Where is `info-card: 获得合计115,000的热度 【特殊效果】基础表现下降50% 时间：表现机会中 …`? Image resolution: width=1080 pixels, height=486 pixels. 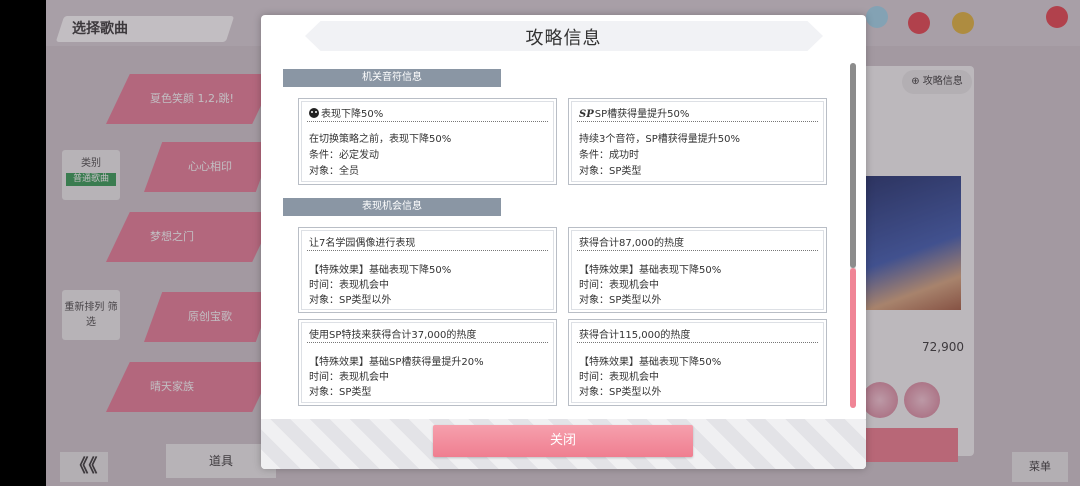
info-card: 获得合计115,000的热度 【特殊效果】基础表现下降50% 时间：表现机会中 … is located at coordinates (697, 362).